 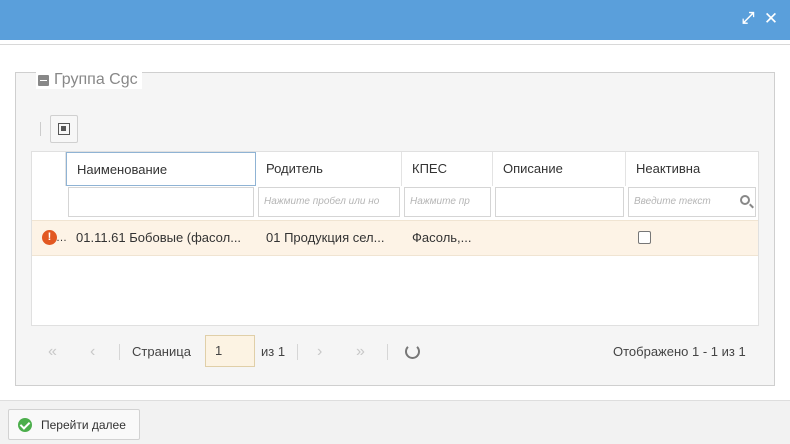 What do you see at coordinates (273, 351) in the screenshot?
I see `page-count-label: из 1` at bounding box center [273, 351].